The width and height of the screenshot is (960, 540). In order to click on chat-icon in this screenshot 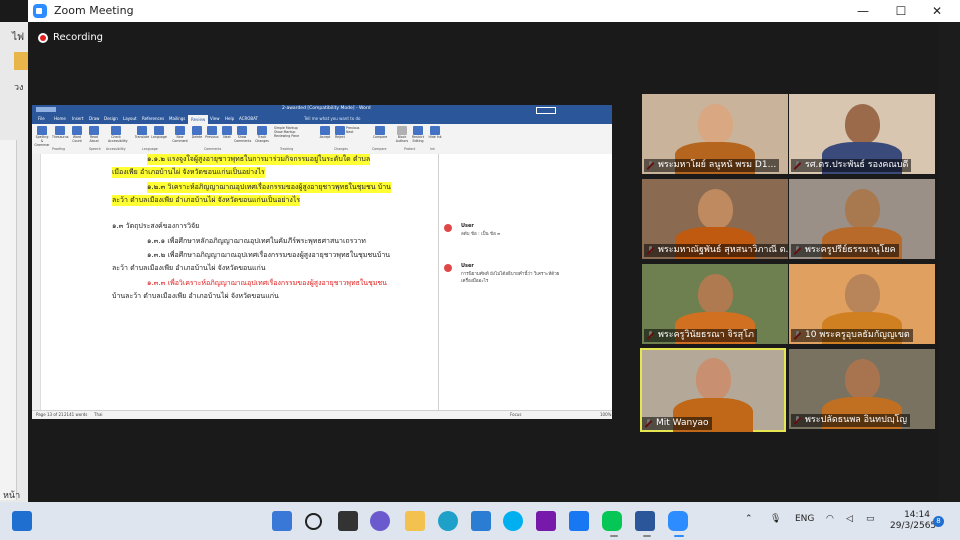, I will do `click(380, 521)`.